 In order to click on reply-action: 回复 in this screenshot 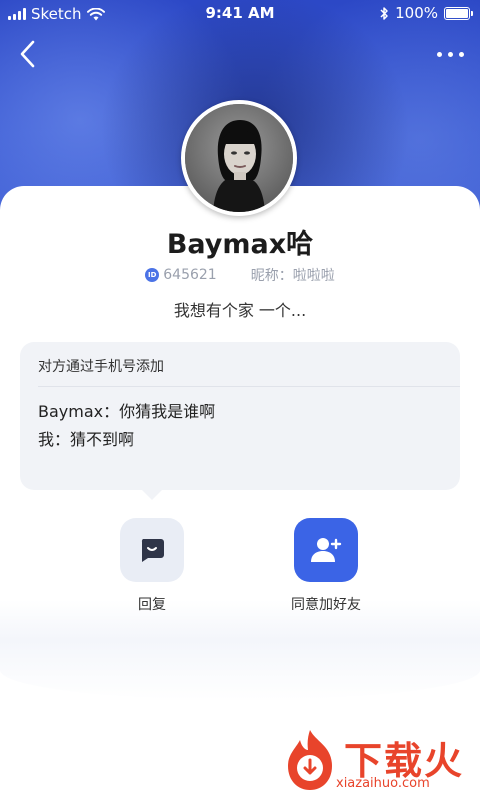, I will do `click(152, 566)`.